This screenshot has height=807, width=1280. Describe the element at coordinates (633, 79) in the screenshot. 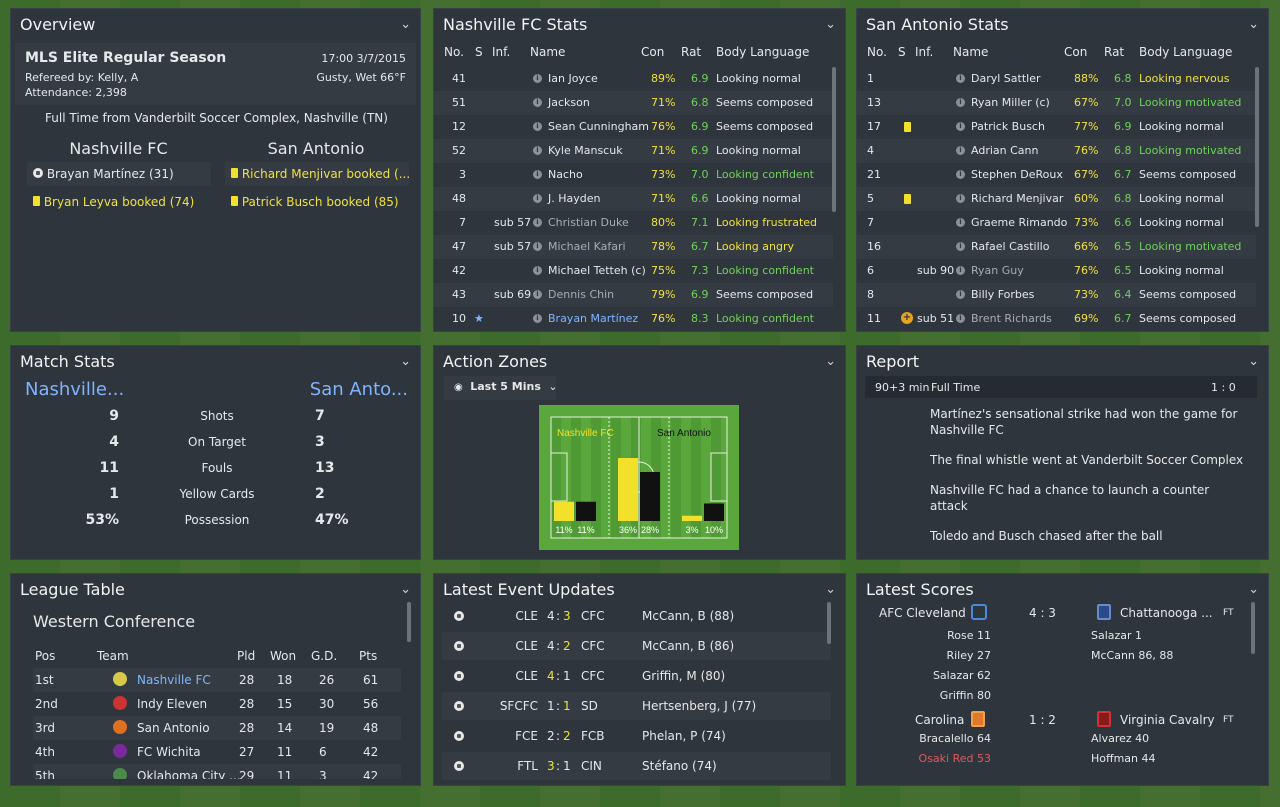

I see `player-row: 41 i Ian Joyce 89% 6.9 Looking normal` at that location.